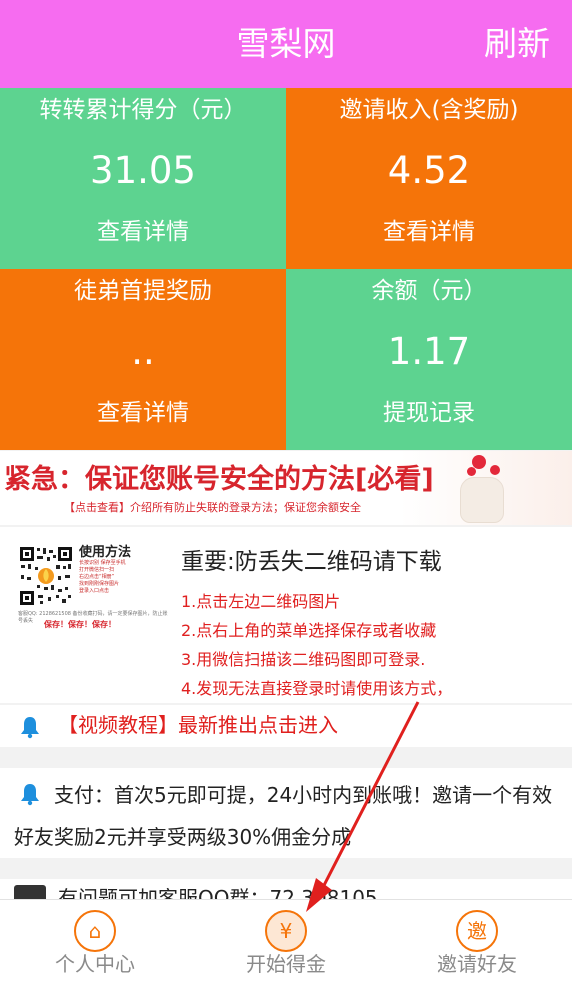  What do you see at coordinates (99, 584) in the screenshot?
I see `qr-usage-line: 找到刚刚保存图片` at bounding box center [99, 584].